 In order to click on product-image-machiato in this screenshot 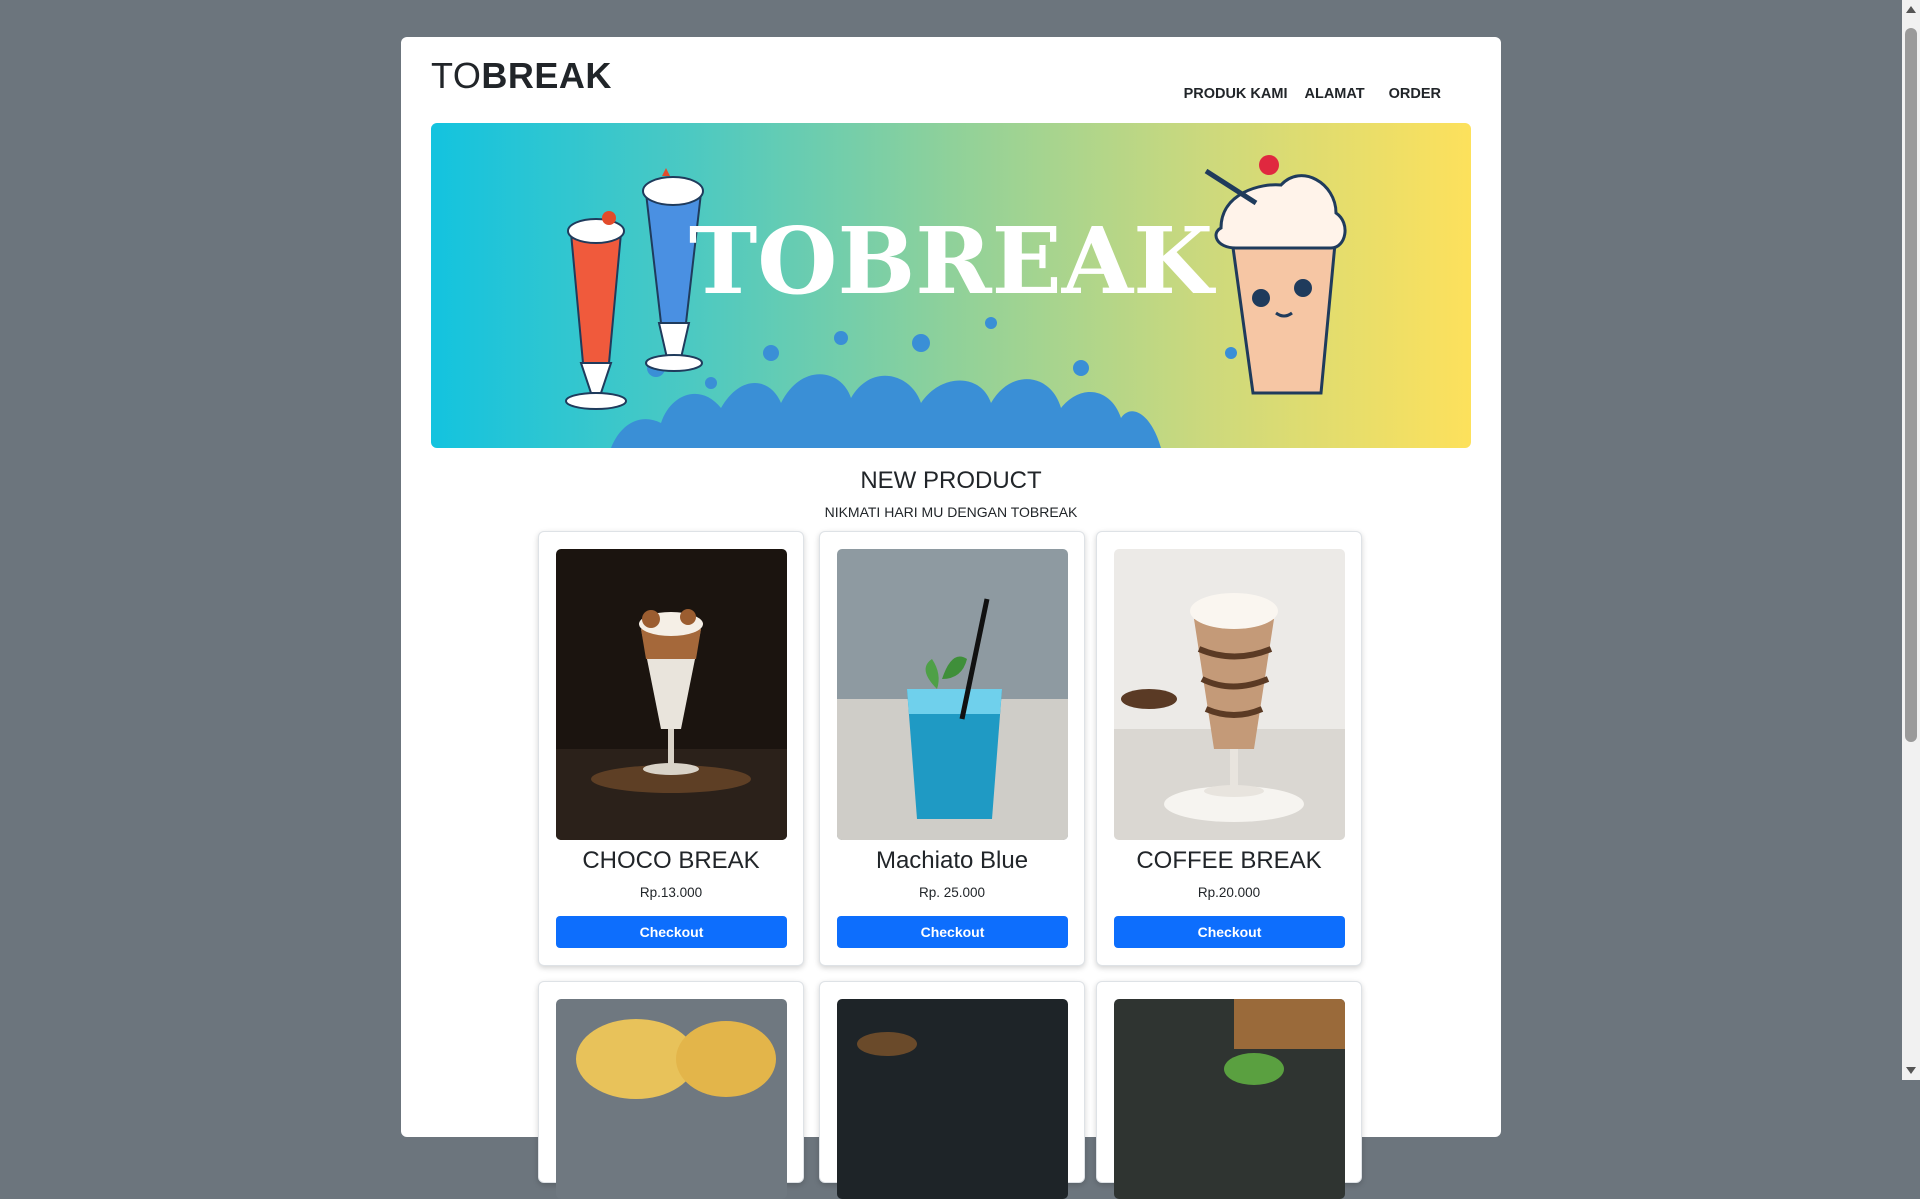, I will do `click(952, 694)`.